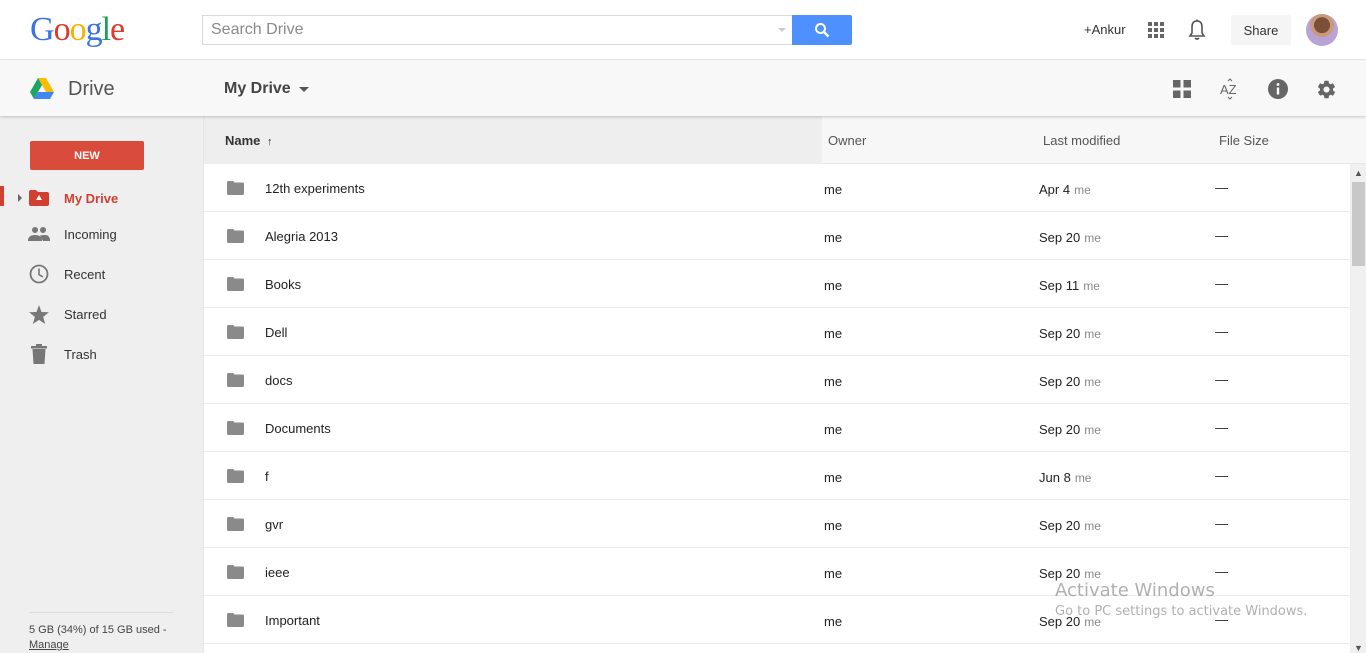 The width and height of the screenshot is (1366, 653). What do you see at coordinates (1322, 30) in the screenshot?
I see `avatar` at bounding box center [1322, 30].